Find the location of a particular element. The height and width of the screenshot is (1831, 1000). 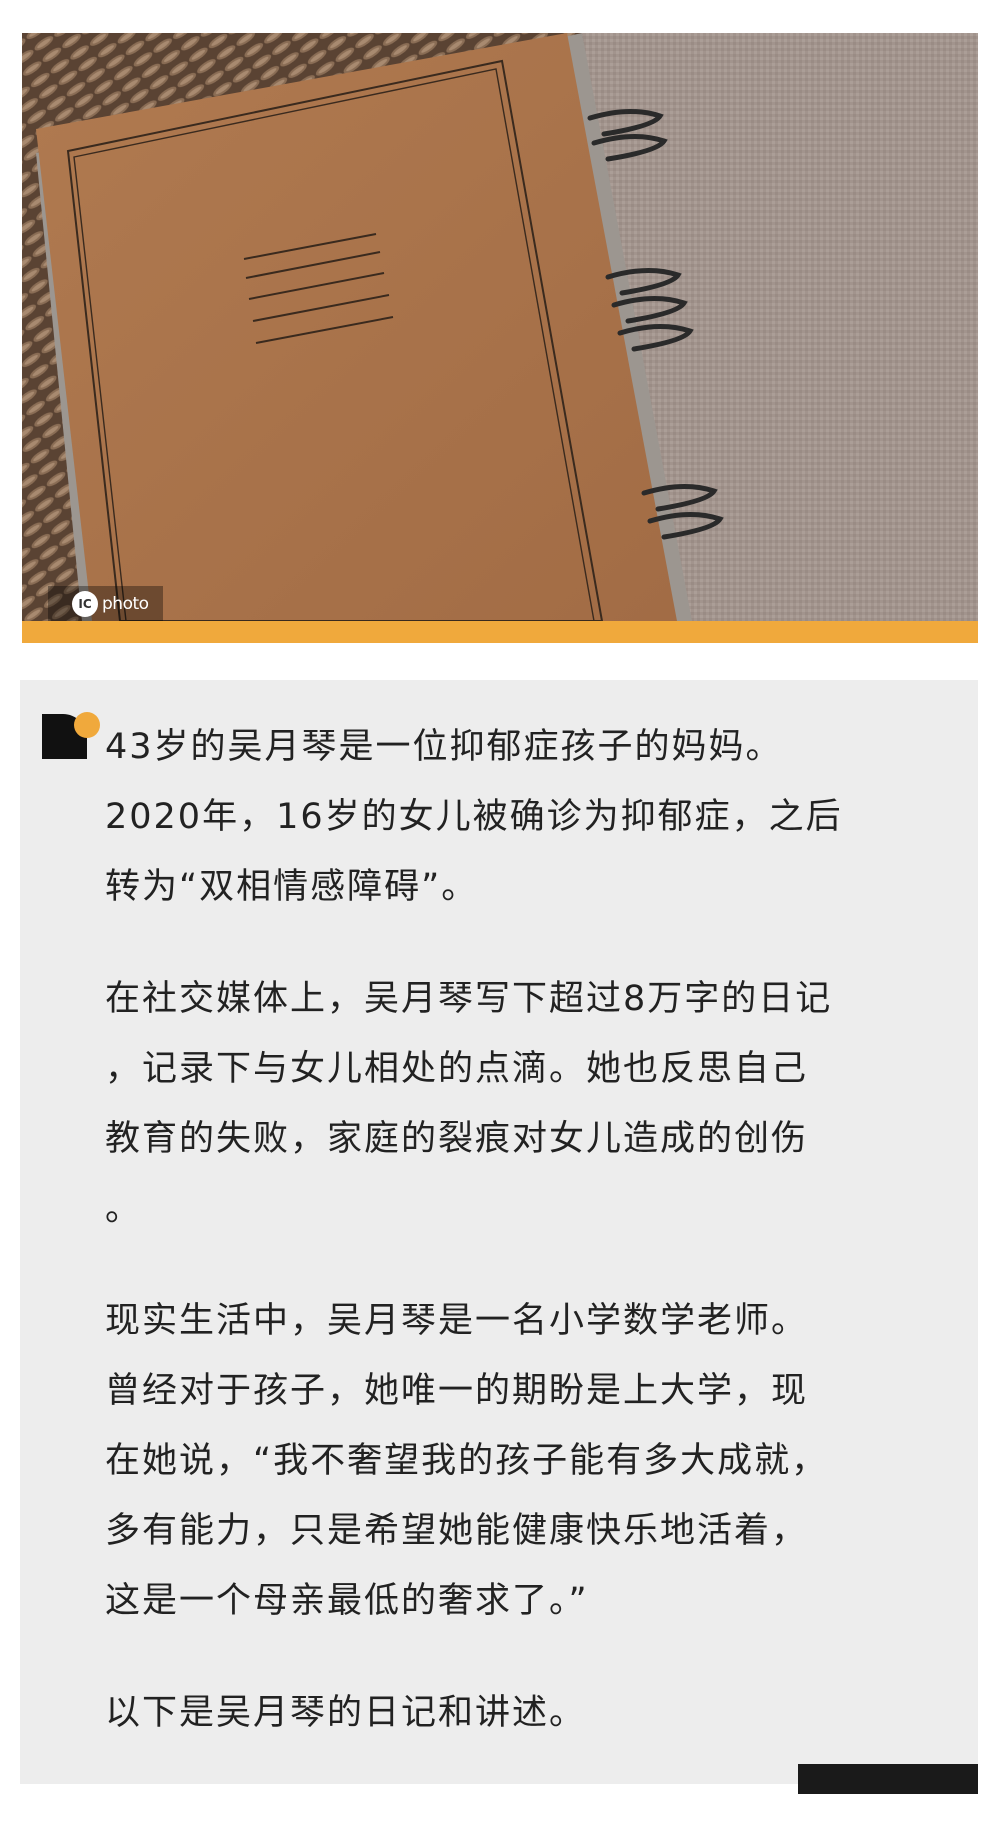

corner-bar is located at coordinates (888, 1779).